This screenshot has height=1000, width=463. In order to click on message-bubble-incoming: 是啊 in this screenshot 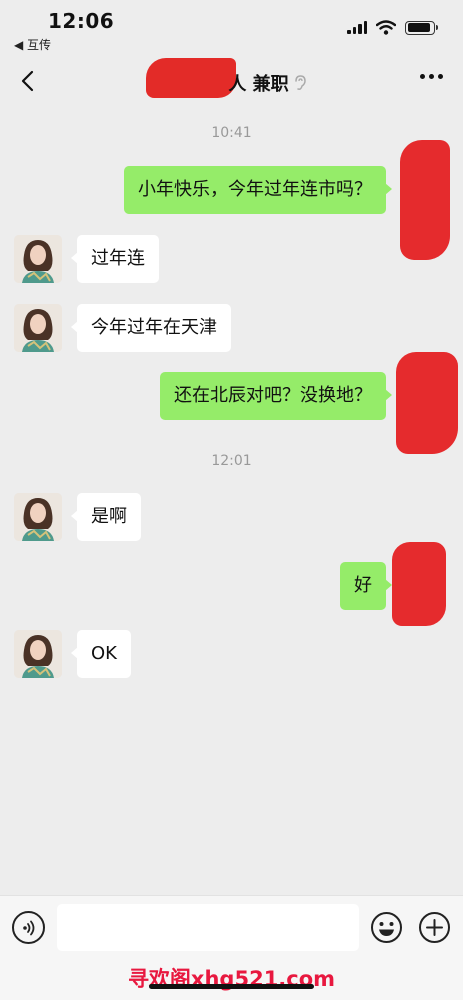, I will do `click(106, 517)`.